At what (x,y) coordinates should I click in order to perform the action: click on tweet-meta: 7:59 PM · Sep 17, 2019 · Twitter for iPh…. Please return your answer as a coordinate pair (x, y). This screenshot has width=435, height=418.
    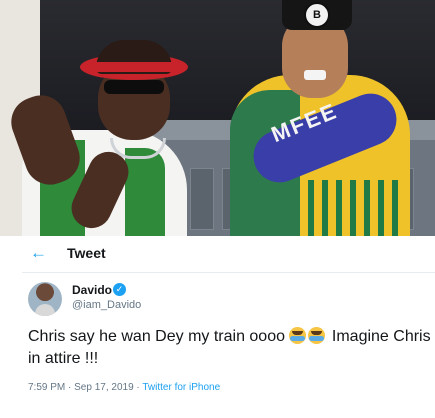
    Looking at the image, I should click on (124, 387).